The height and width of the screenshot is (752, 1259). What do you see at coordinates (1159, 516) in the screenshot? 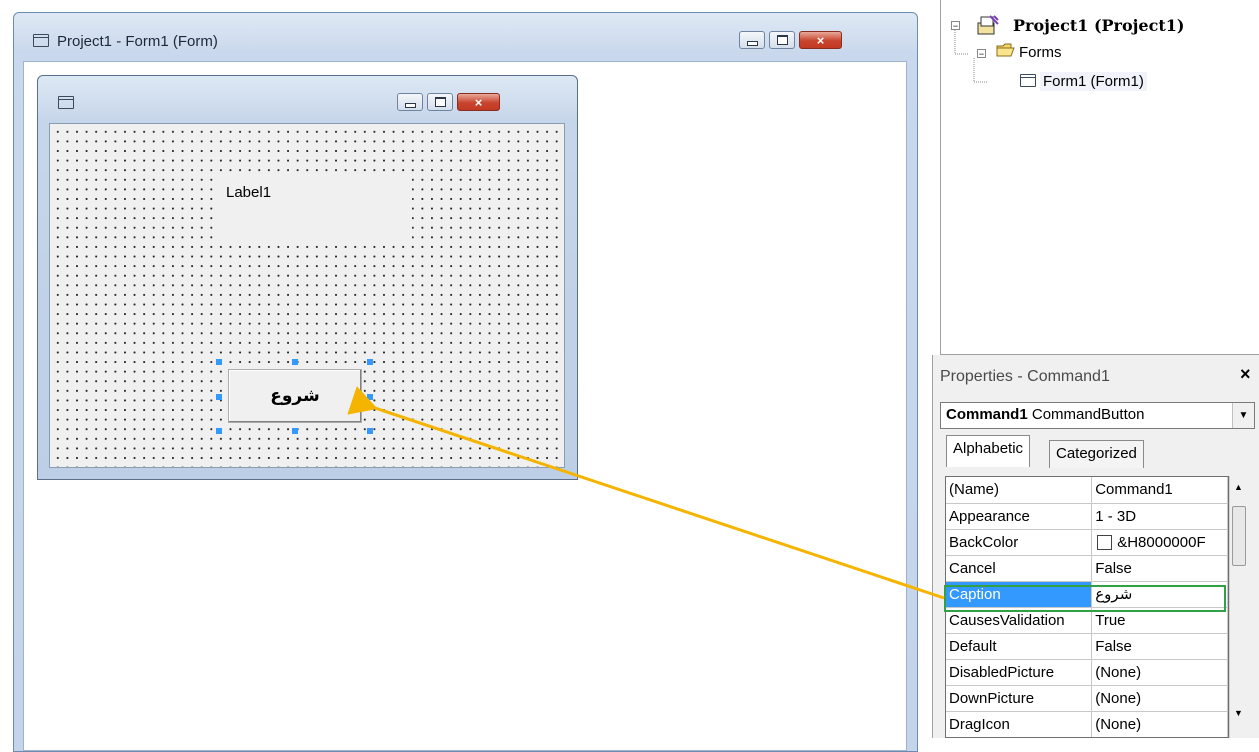
I see `property-value: 1 - 3D` at bounding box center [1159, 516].